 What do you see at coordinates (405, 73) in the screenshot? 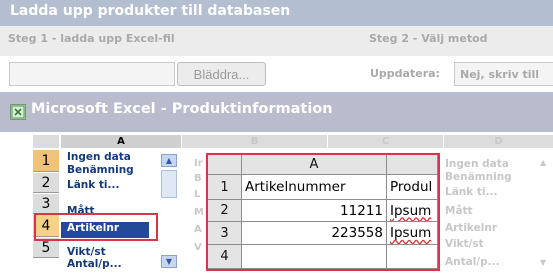
I see `update-label: Uppdatera:` at bounding box center [405, 73].